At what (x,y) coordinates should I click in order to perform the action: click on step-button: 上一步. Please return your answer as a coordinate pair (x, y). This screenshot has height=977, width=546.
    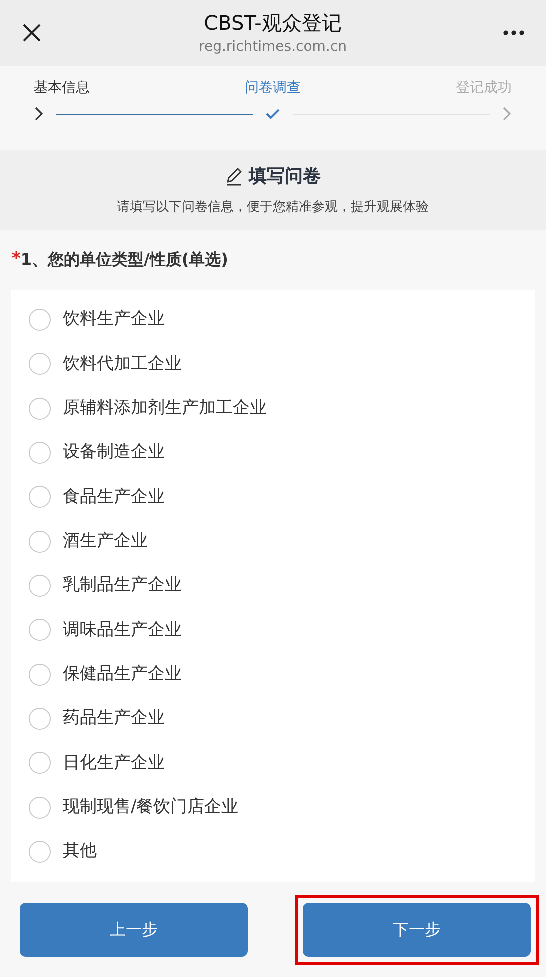
    Looking at the image, I should click on (134, 929).